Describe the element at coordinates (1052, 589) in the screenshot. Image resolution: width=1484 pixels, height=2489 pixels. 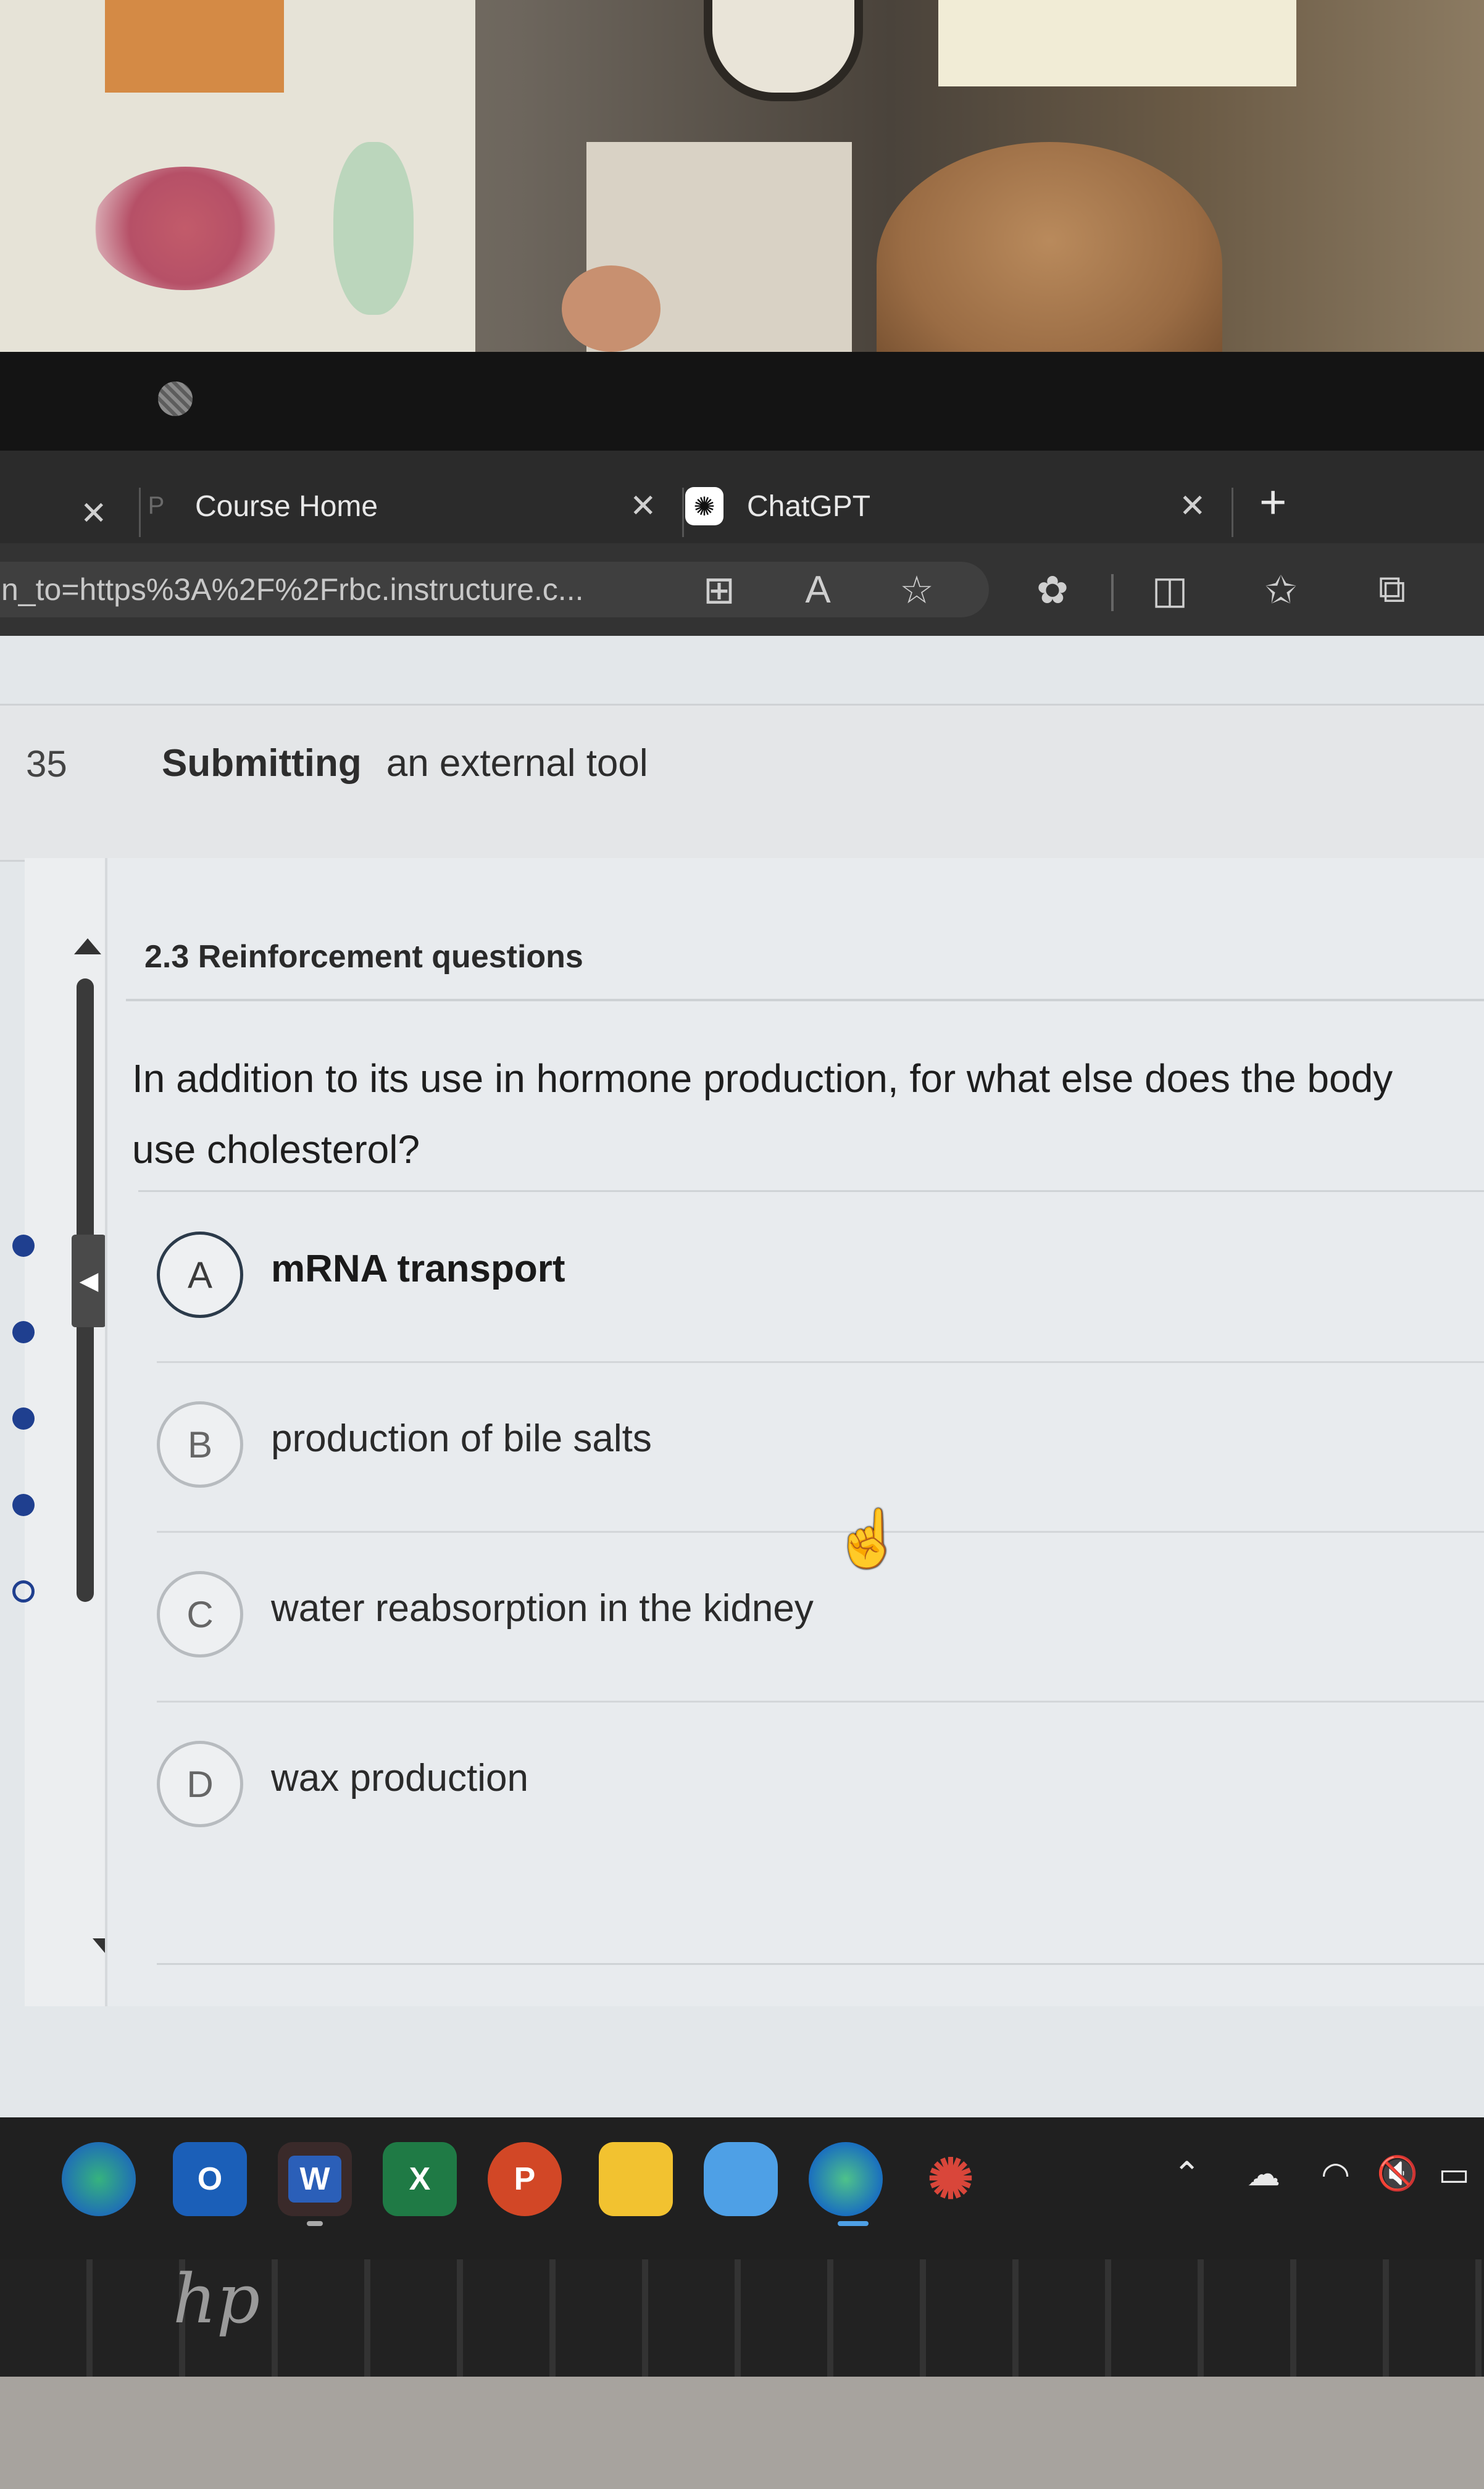
I see `extensions-icon: ✿` at that location.